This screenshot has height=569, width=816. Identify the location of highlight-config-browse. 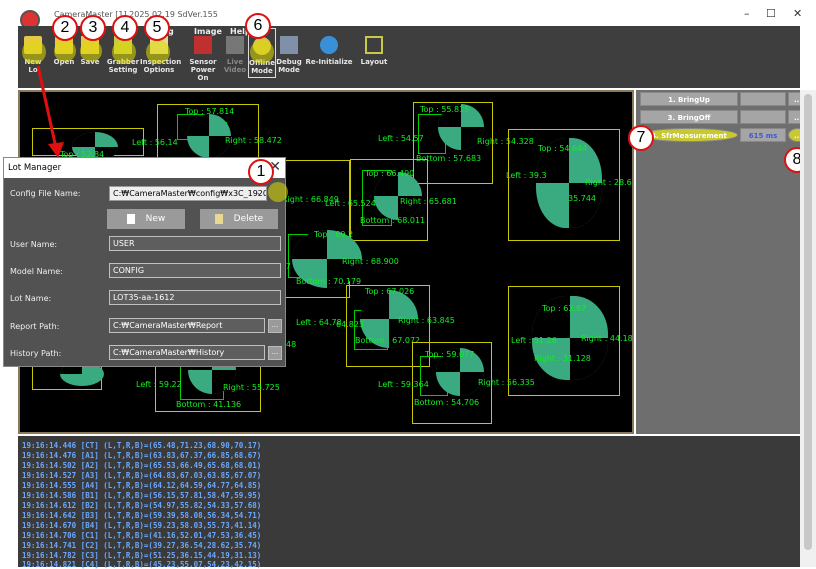
(278, 192).